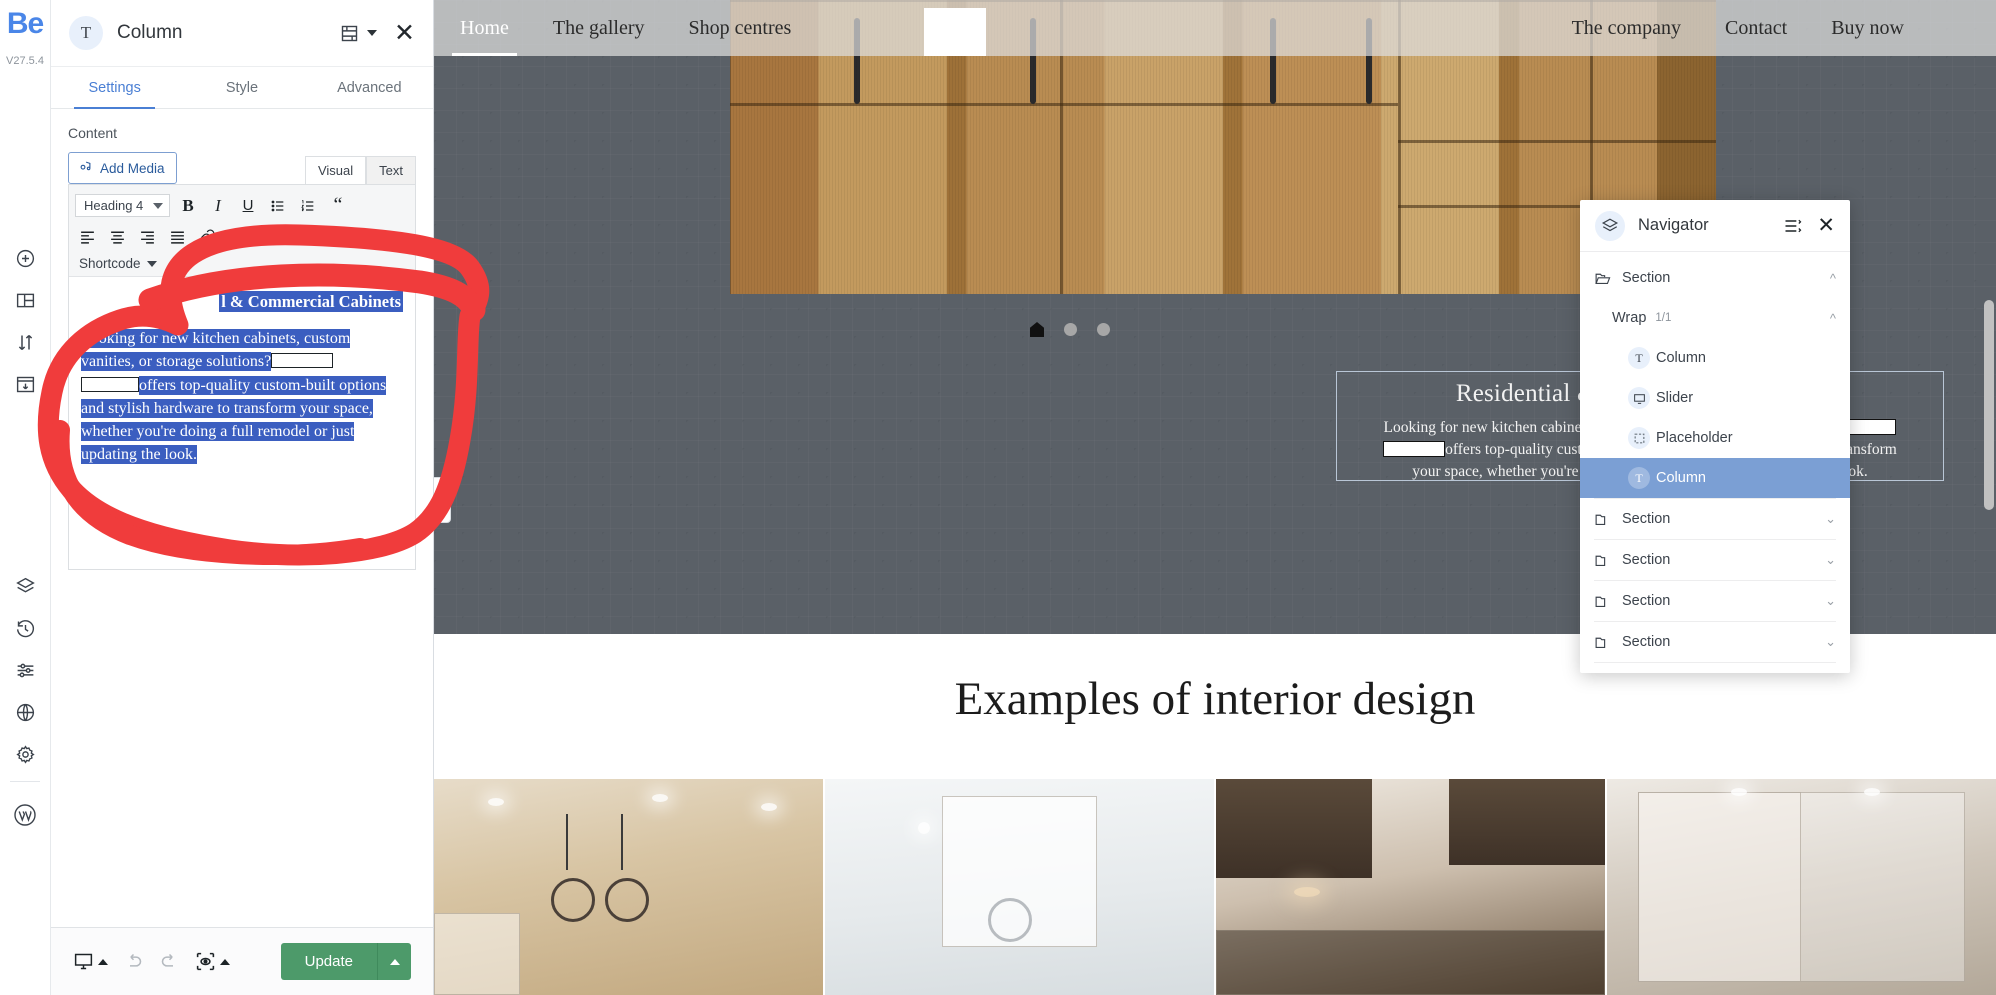  I want to click on tab-text: Text, so click(391, 170).